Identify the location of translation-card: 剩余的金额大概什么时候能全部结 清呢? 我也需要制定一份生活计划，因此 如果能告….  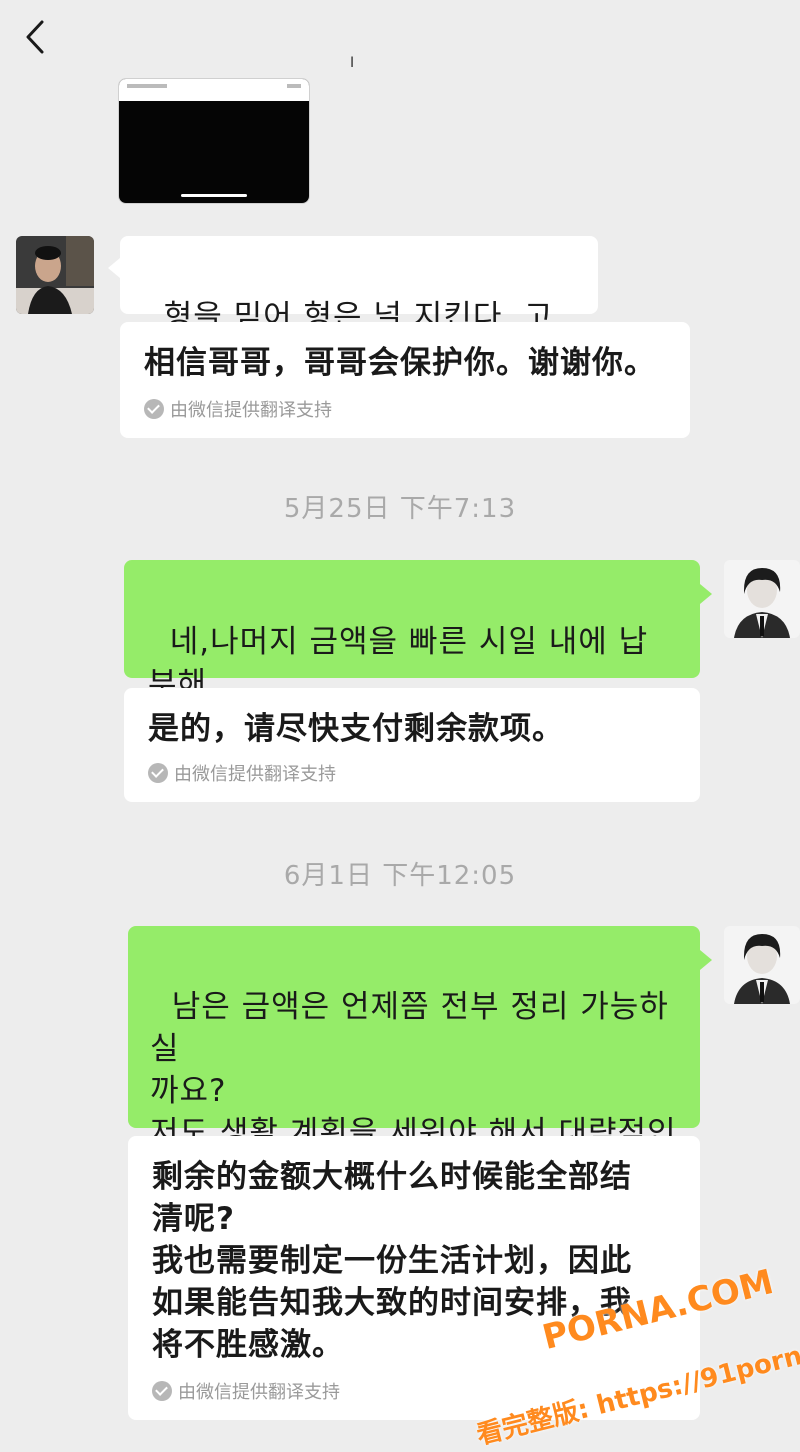
(414, 1278).